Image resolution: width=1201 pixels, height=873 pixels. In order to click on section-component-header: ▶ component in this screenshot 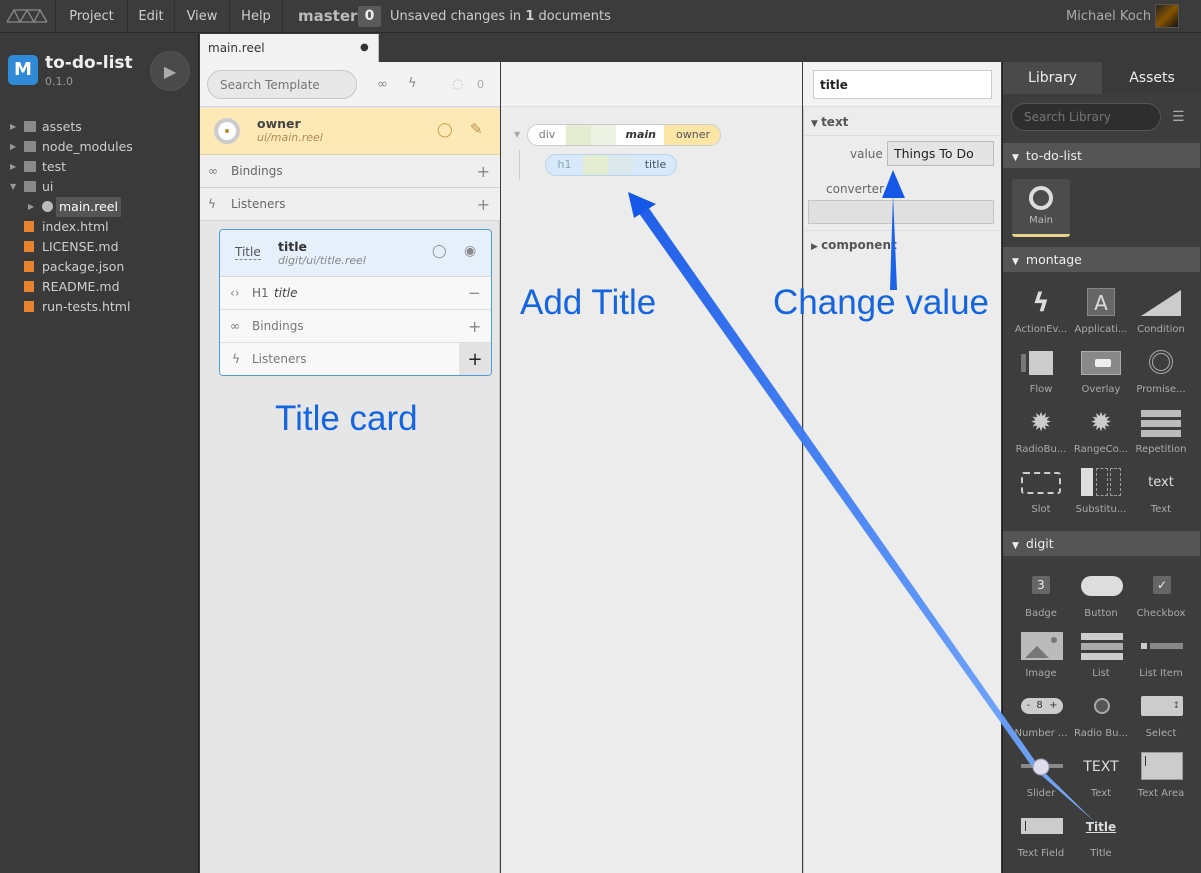, I will do `click(906, 245)`.